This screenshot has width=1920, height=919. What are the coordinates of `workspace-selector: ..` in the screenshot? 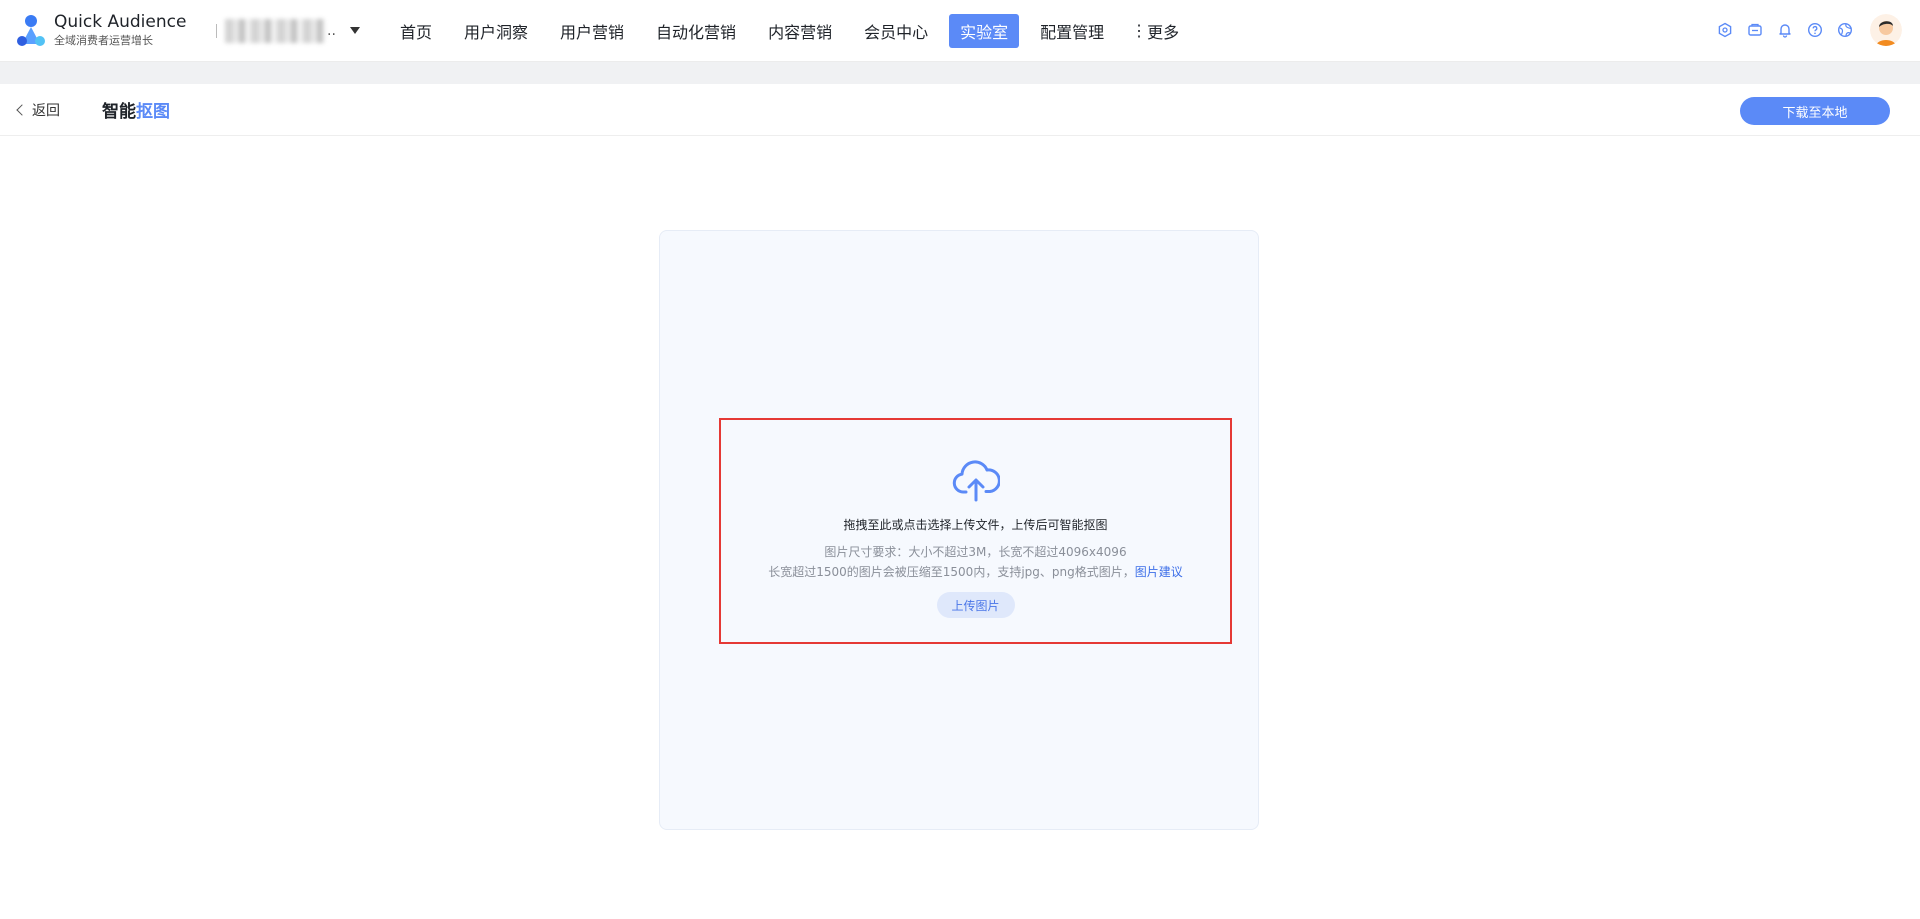 It's located at (288, 31).